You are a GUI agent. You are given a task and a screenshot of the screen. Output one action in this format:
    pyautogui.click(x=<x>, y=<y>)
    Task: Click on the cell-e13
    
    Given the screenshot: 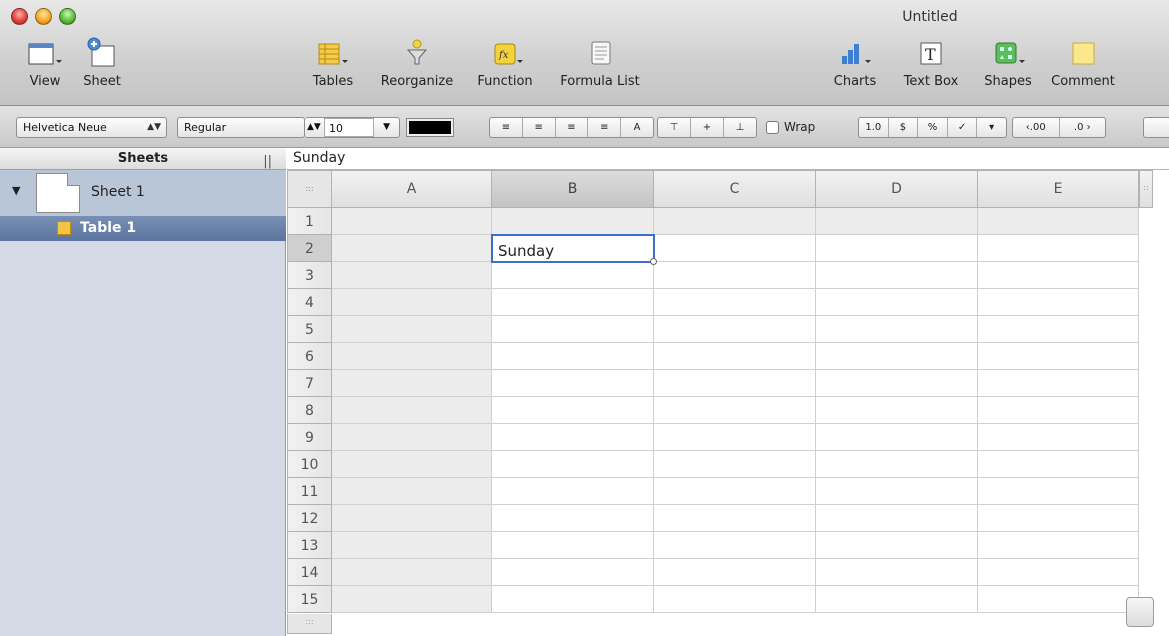 What is the action you would take?
    pyautogui.click(x=1058, y=545)
    